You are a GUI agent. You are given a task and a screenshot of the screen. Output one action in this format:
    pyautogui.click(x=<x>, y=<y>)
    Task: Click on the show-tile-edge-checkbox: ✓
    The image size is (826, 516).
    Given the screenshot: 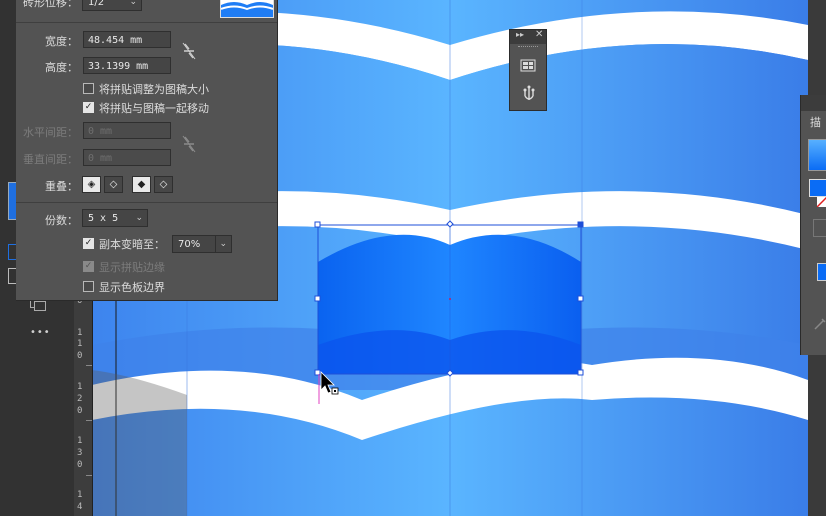 What is the action you would take?
    pyautogui.click(x=88, y=266)
    